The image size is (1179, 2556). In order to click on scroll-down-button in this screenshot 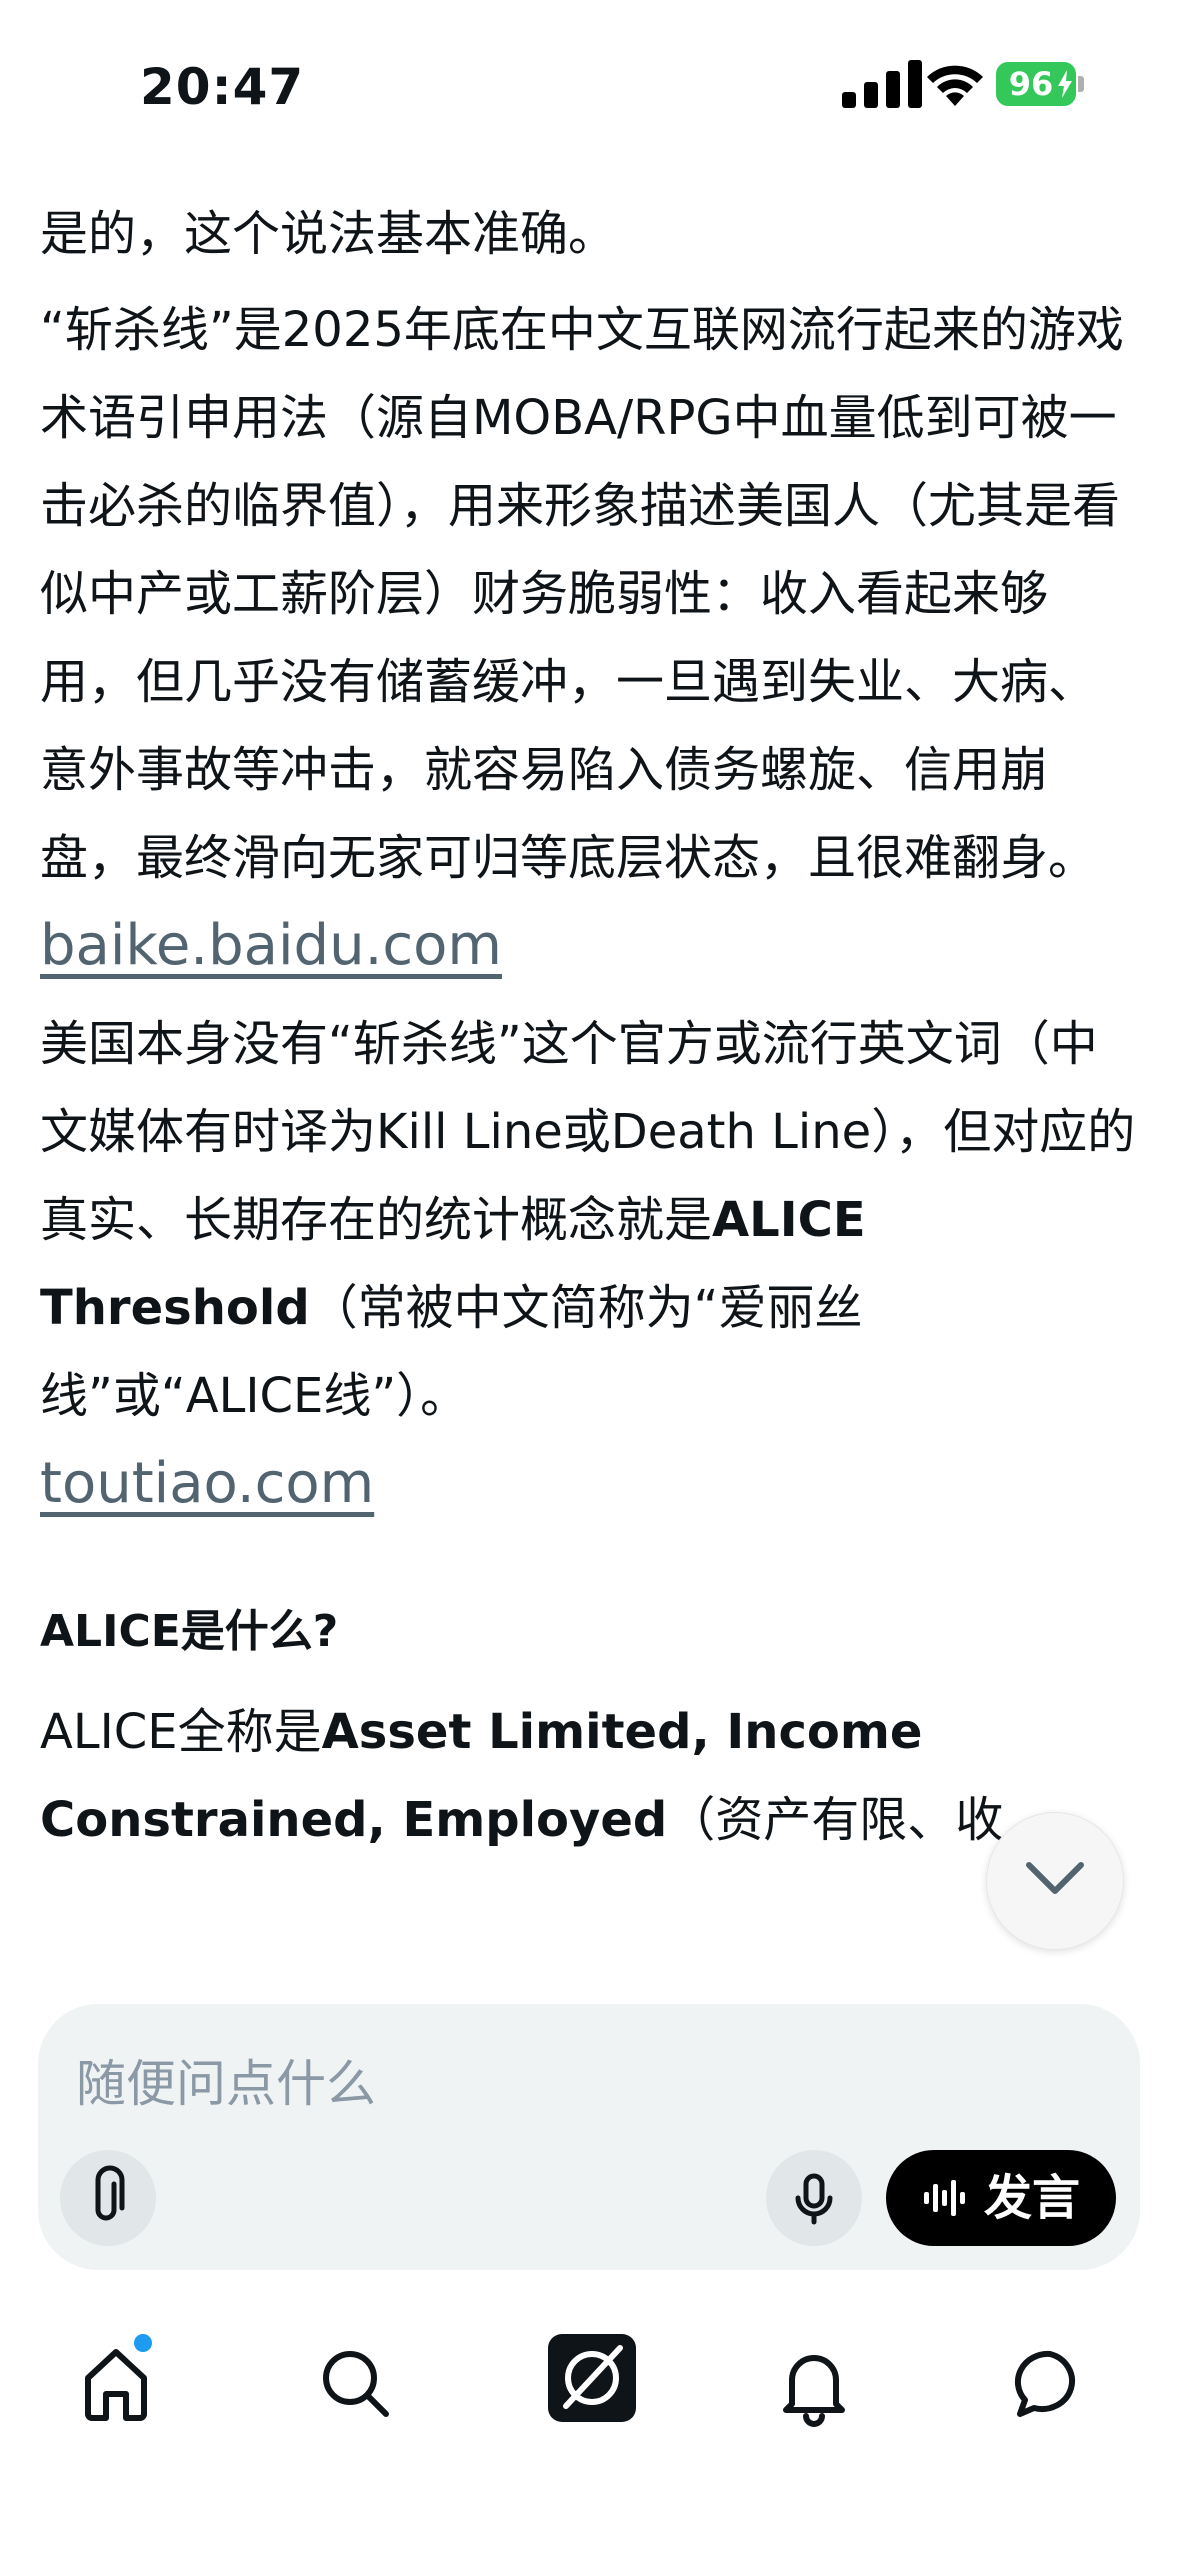, I will do `click(1055, 1881)`.